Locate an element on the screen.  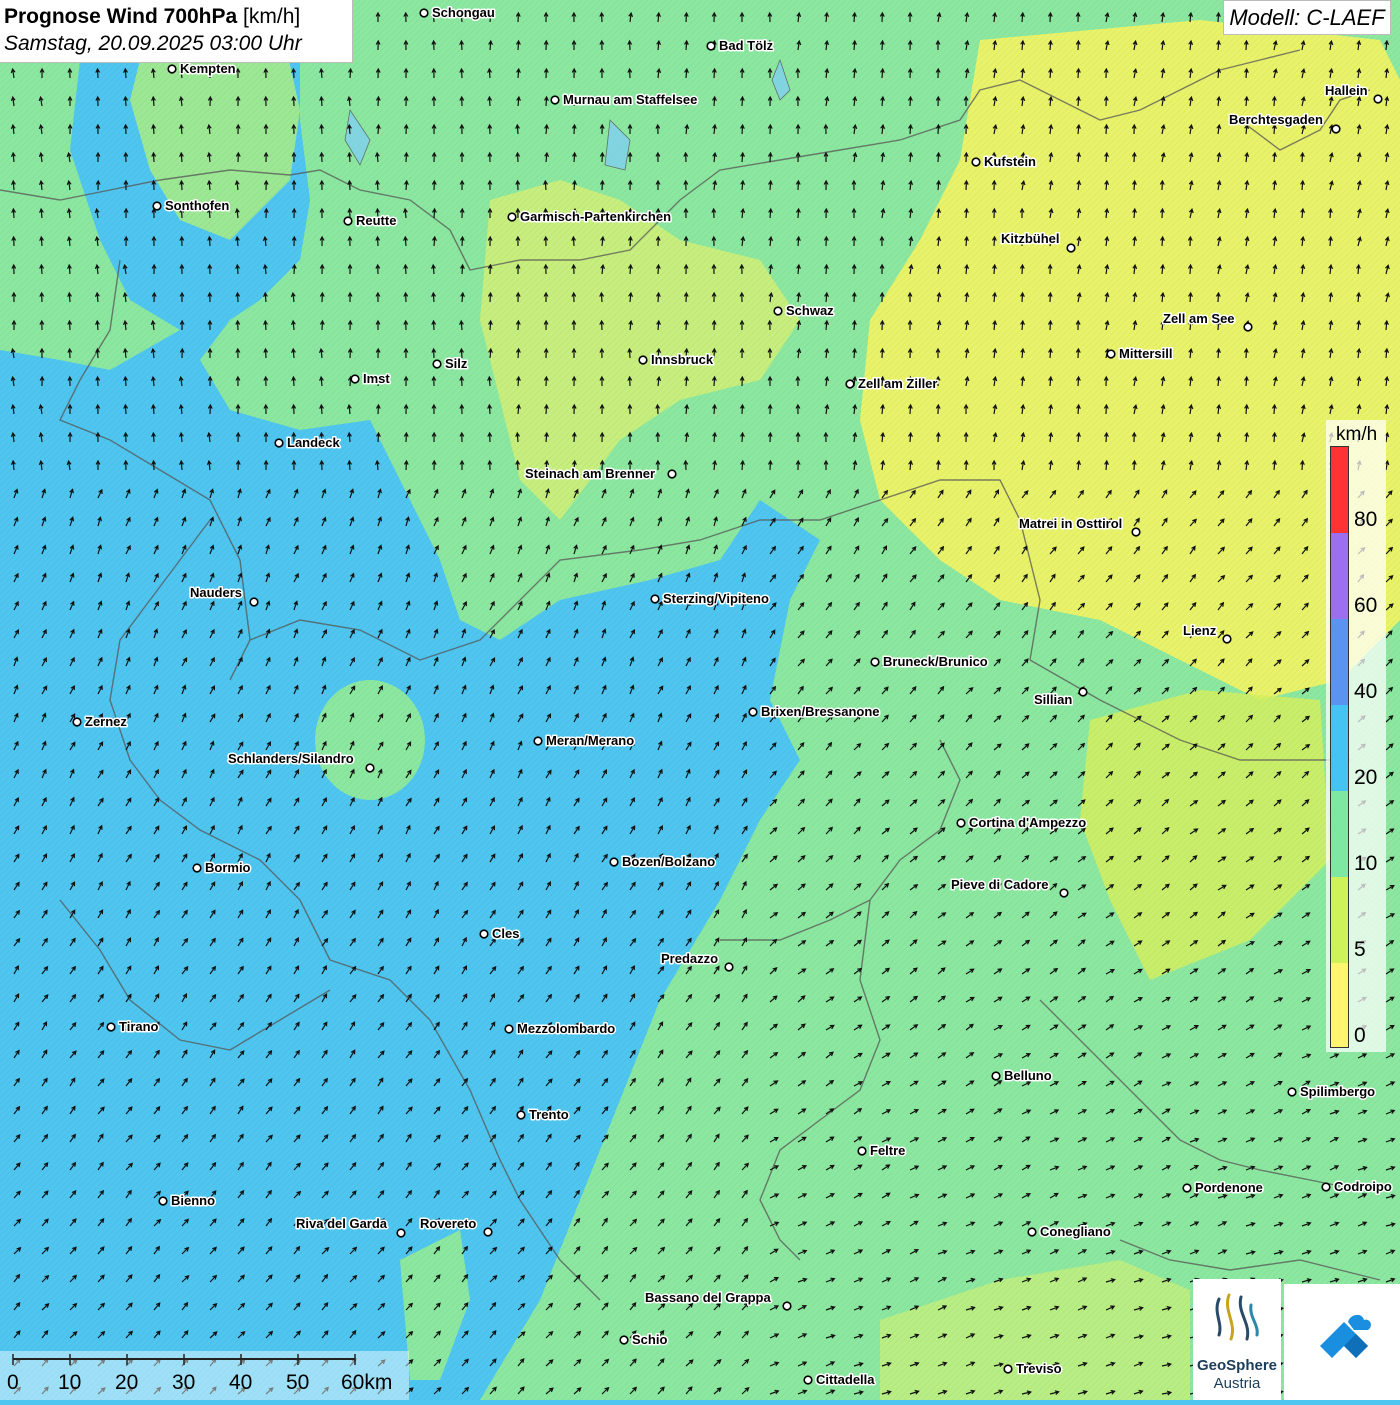
city-cortina-d-ampezzo: Cortina d'Ampezzo is located at coordinates (1022, 823).